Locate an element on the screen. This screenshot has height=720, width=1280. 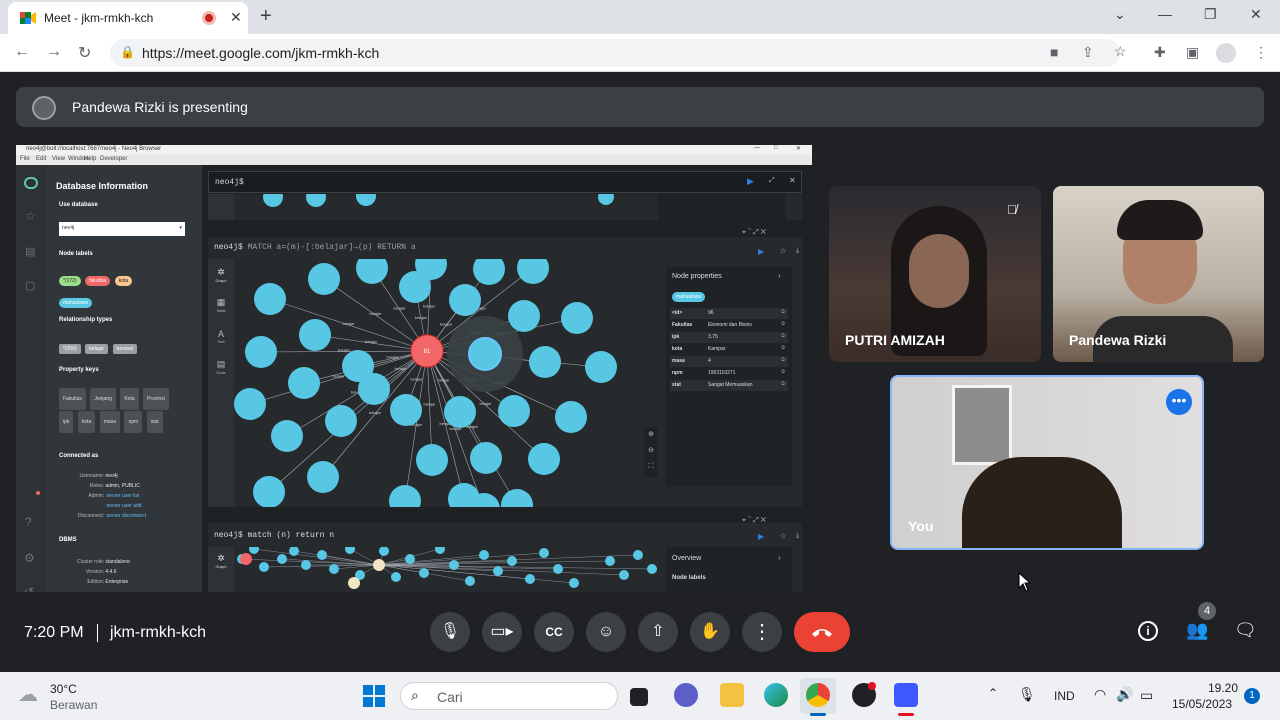
database-icon is located at coordinates (31, 183).